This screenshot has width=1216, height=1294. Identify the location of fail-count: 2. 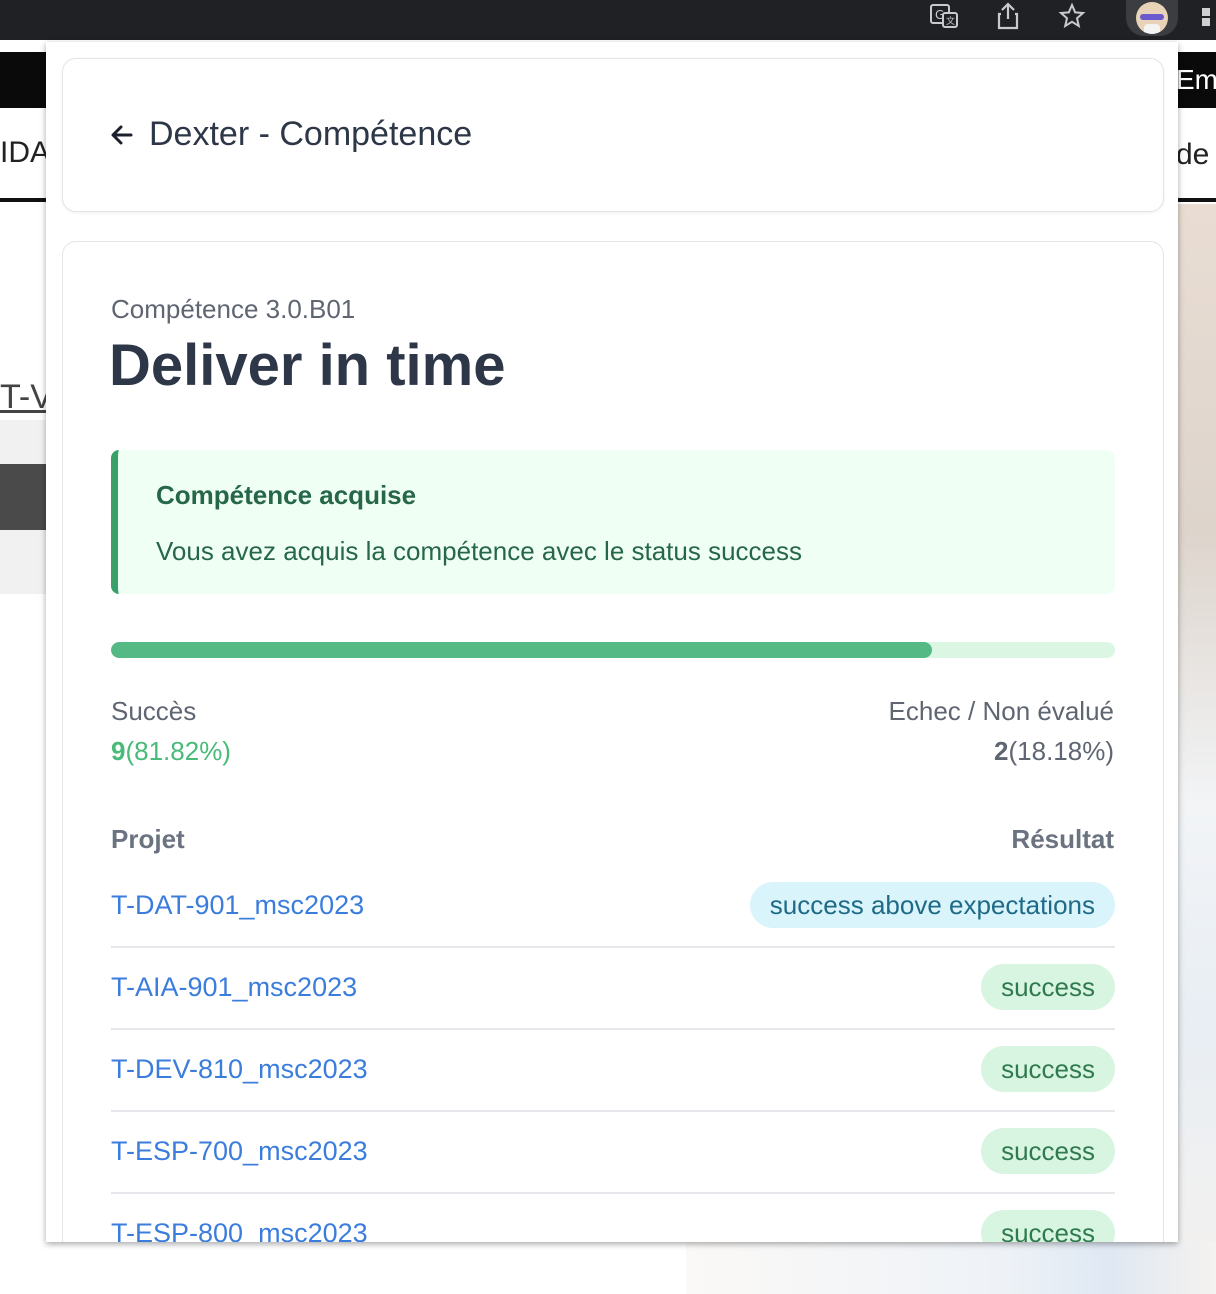
(1001, 751).